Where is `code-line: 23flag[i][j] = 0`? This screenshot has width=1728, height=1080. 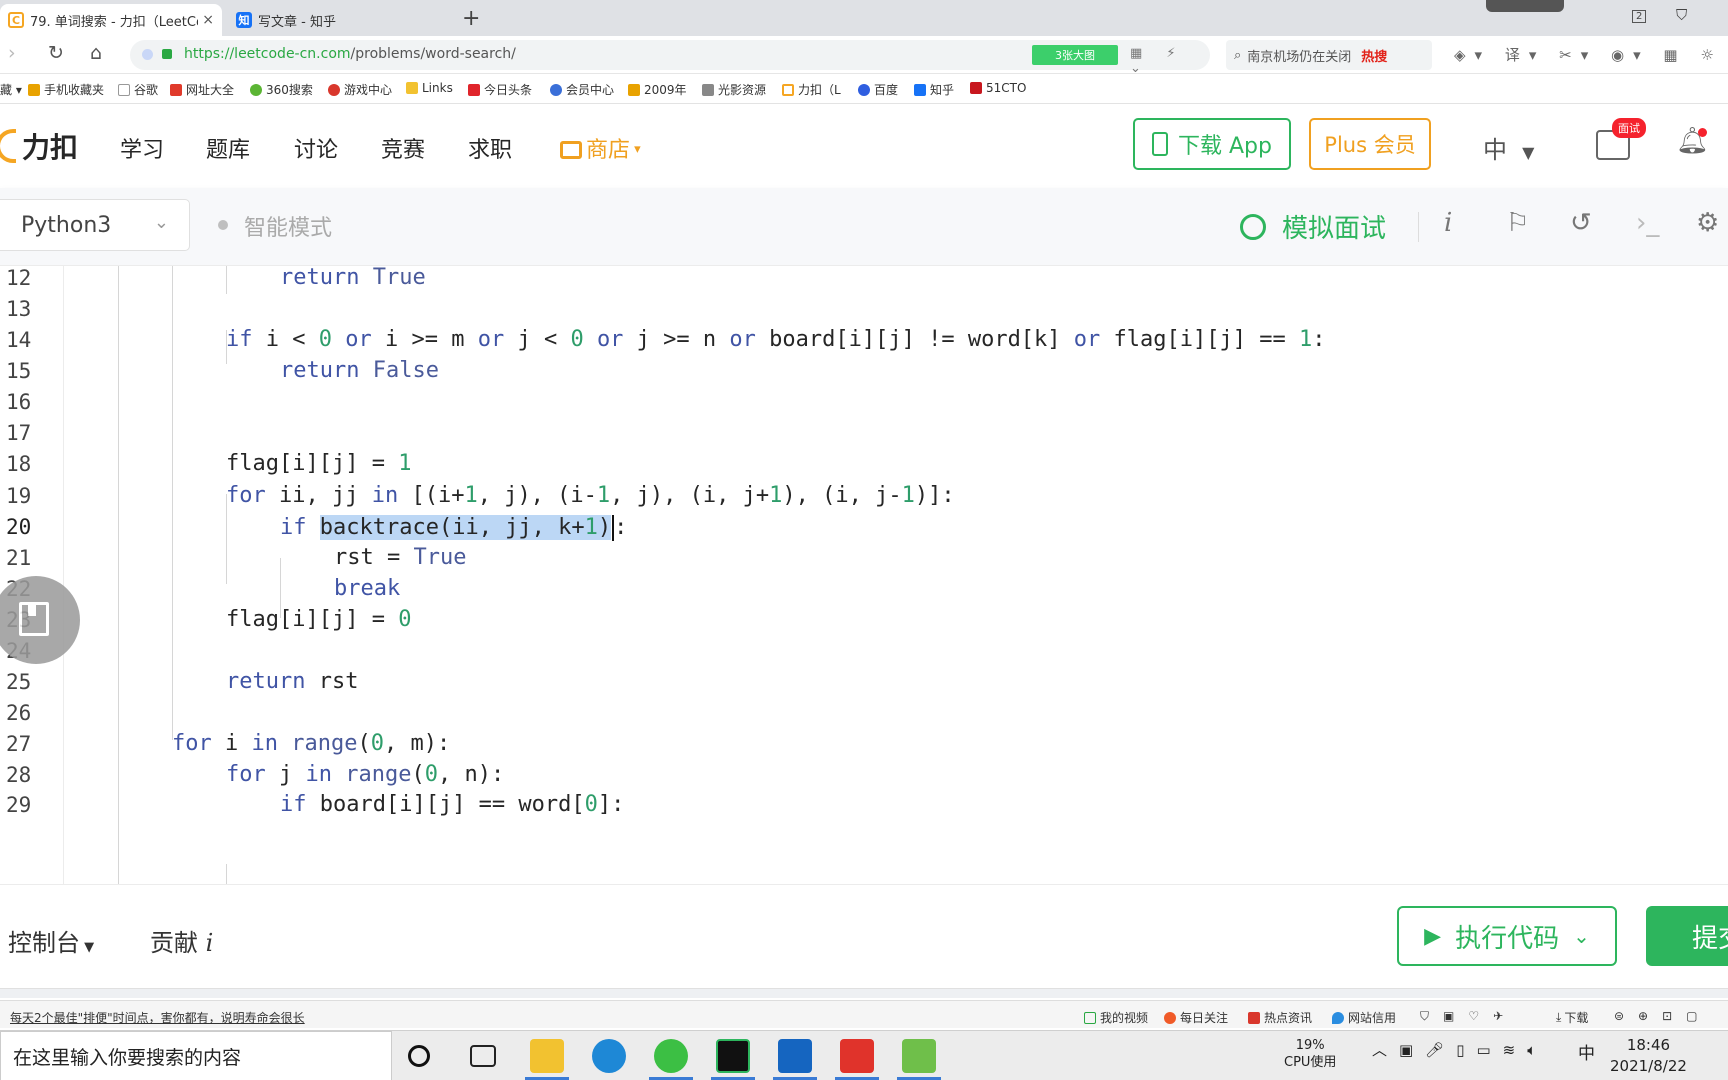 code-line: 23flag[i][j] = 0 is located at coordinates (864, 625).